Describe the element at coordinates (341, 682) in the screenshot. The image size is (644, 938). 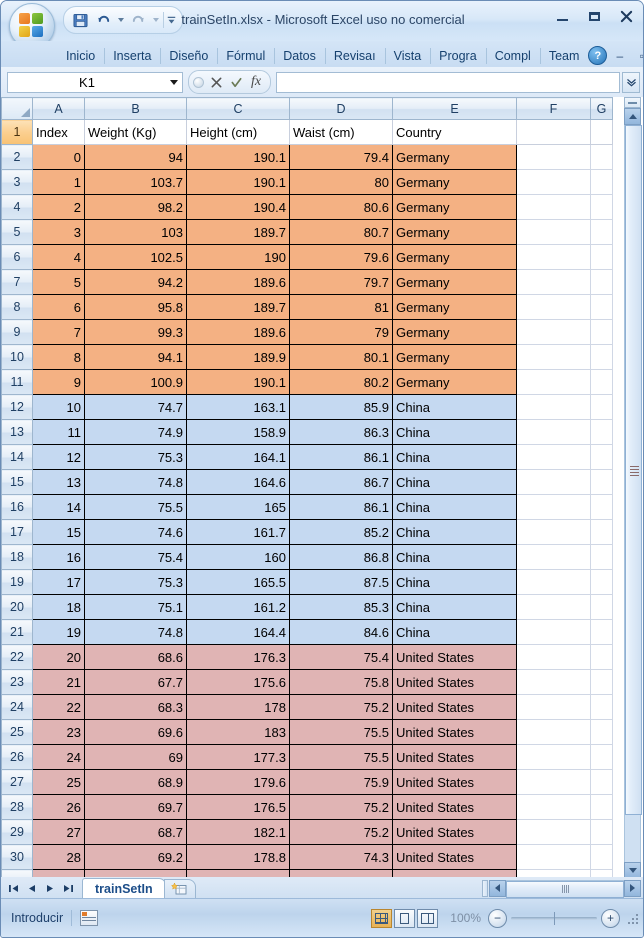
I see `cell-D23: 75.8` at that location.